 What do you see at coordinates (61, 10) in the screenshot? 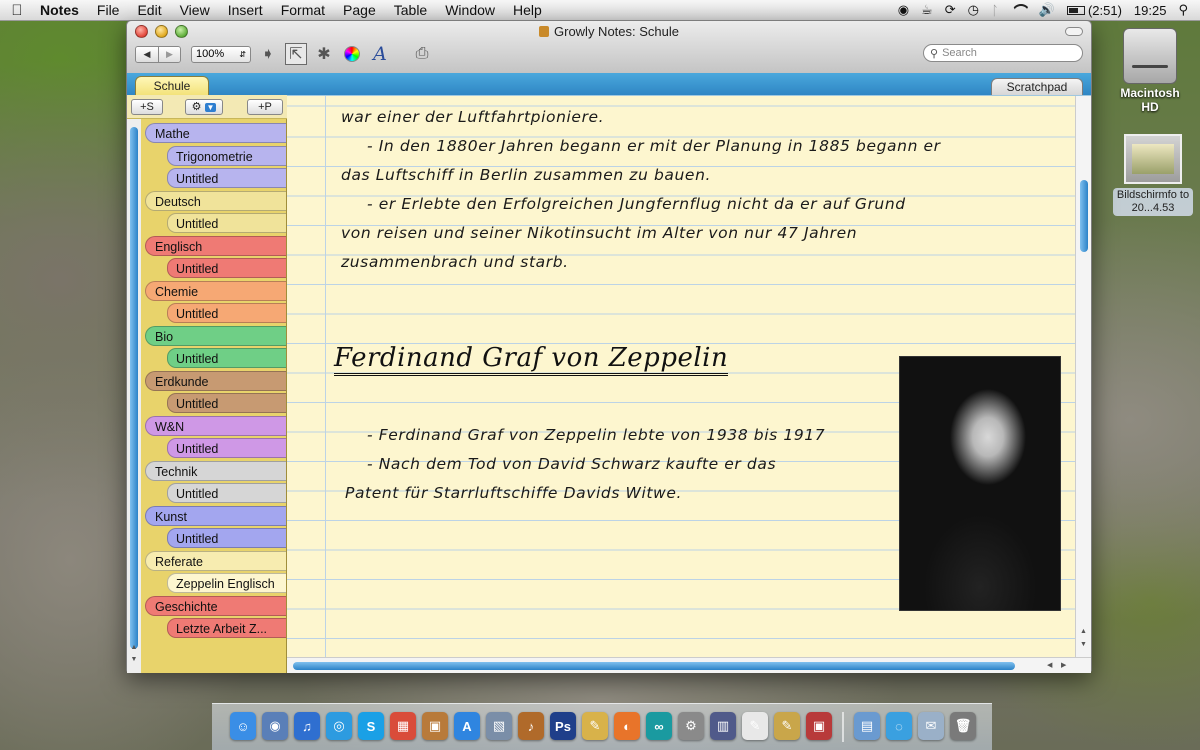
I see `menu-app-notes: Notes` at bounding box center [61, 10].